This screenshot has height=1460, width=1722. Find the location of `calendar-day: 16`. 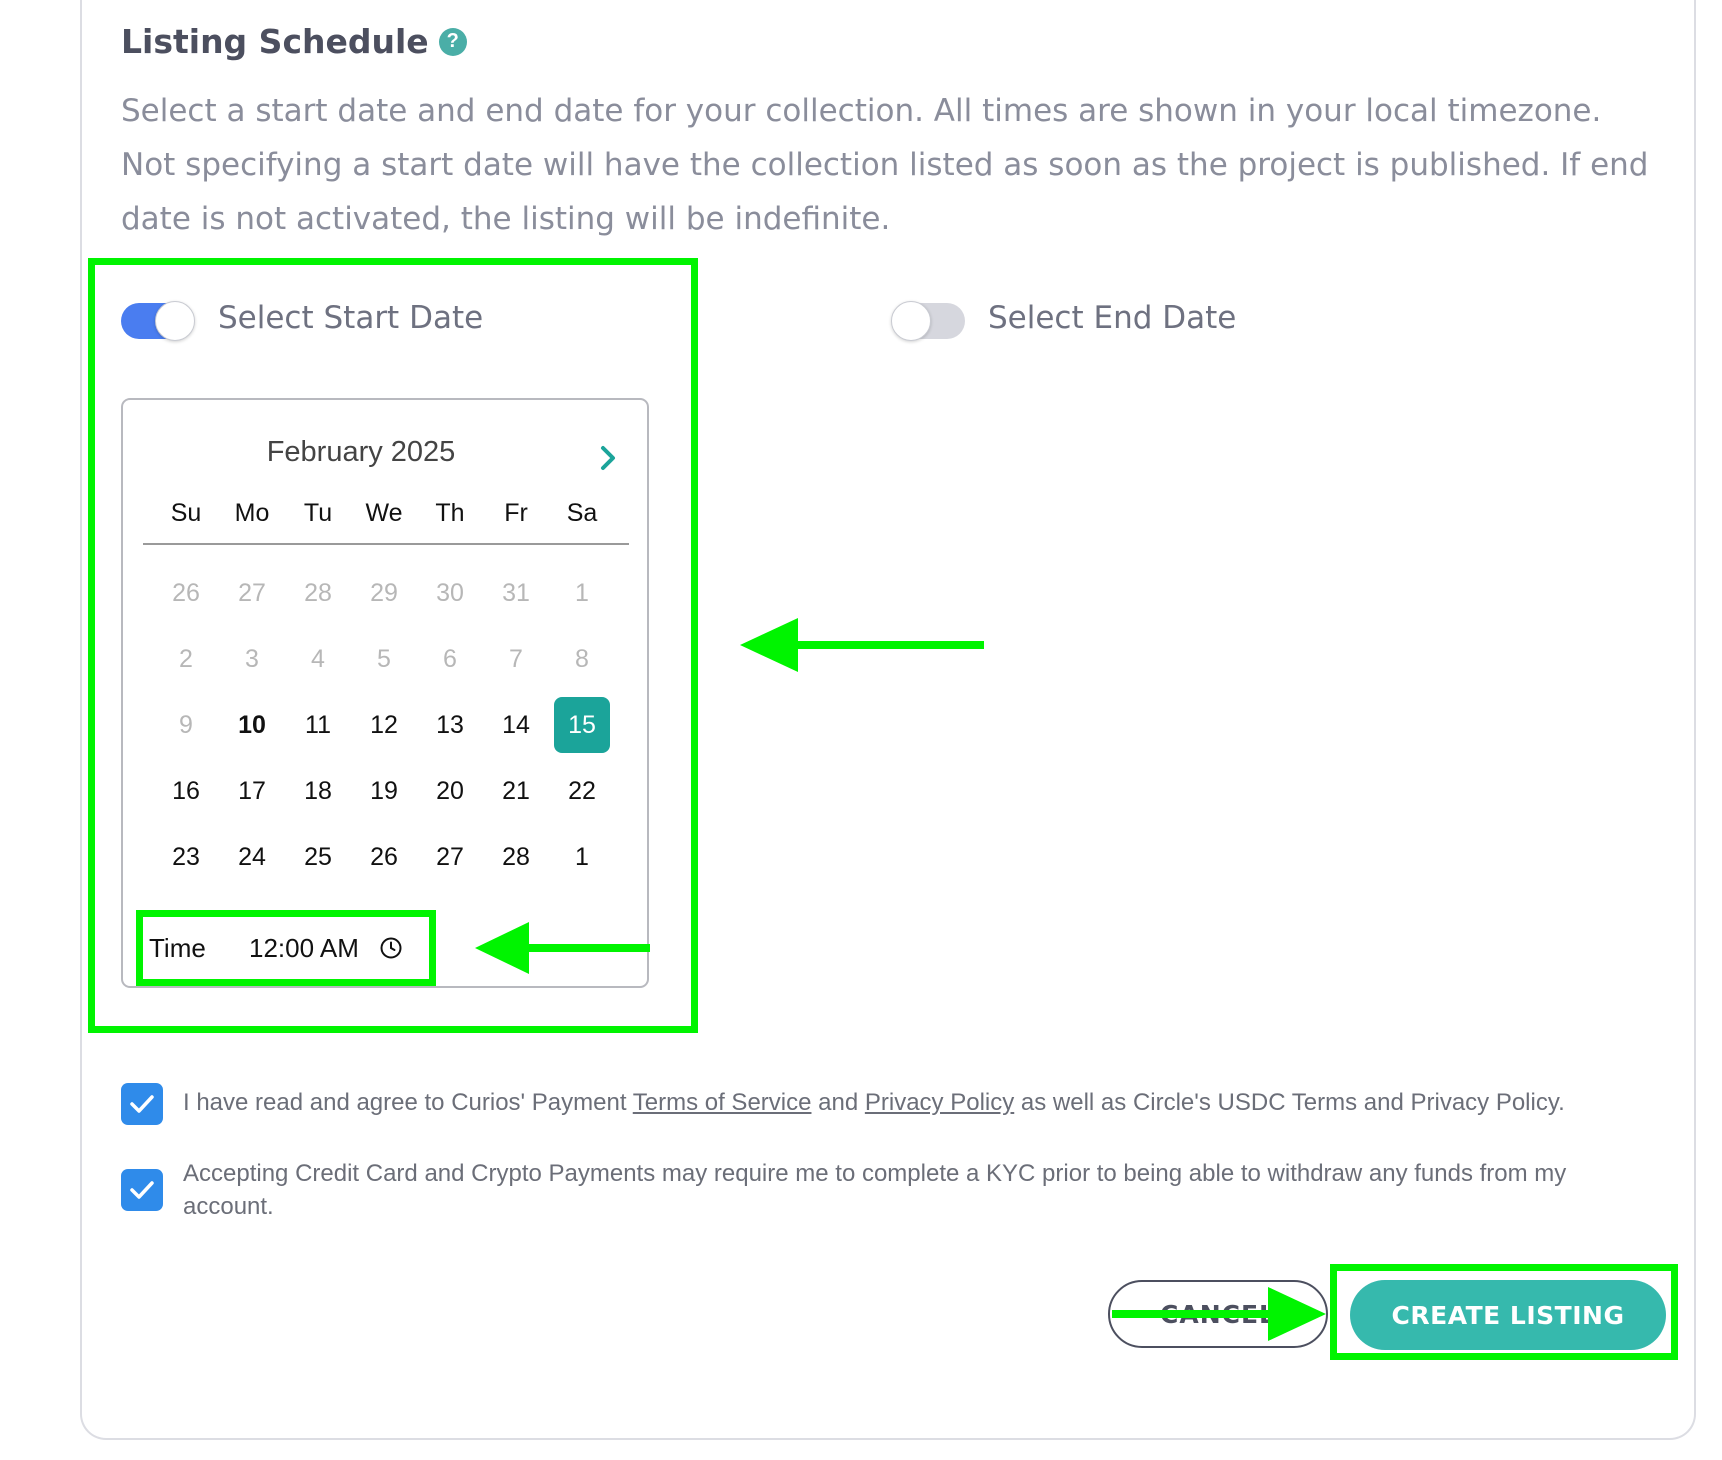

calendar-day: 16 is located at coordinates (186, 791).